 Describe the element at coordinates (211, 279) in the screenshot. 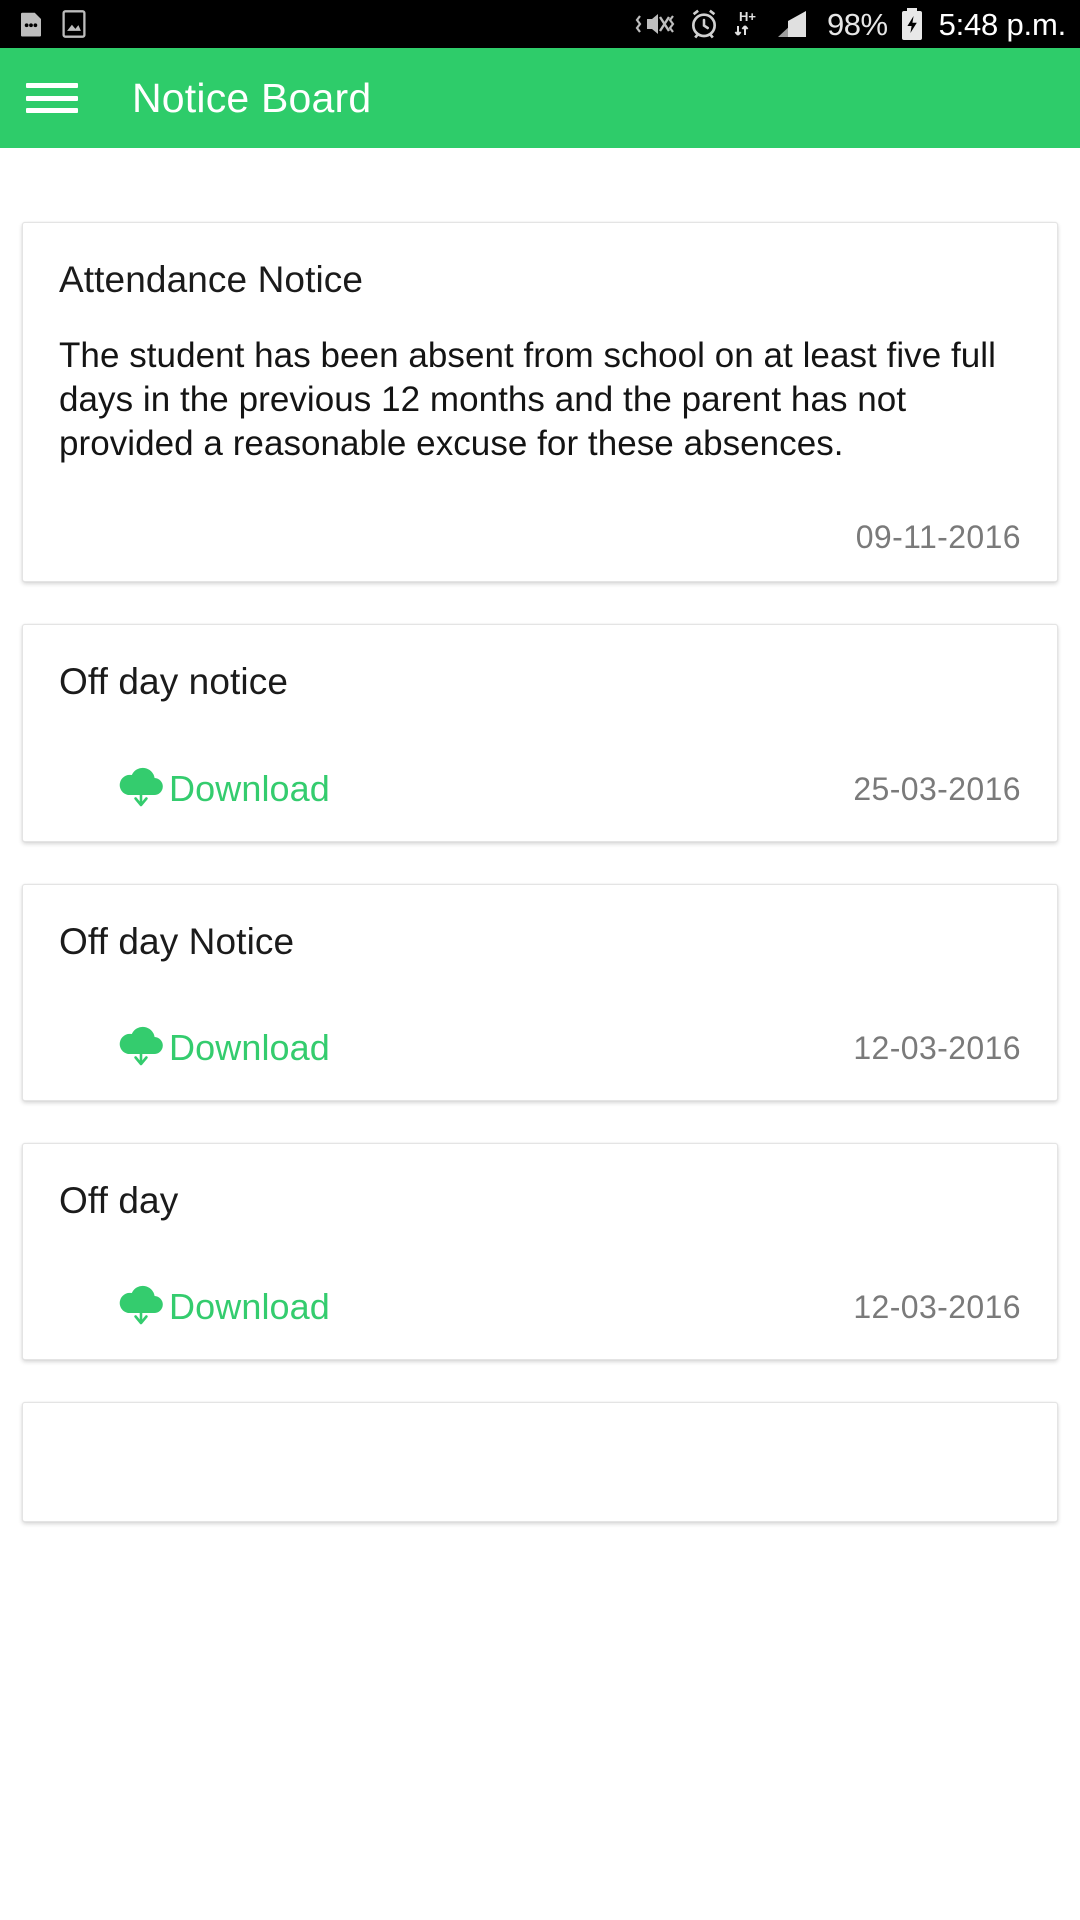

I see `notice-title: Attendance Notice` at that location.